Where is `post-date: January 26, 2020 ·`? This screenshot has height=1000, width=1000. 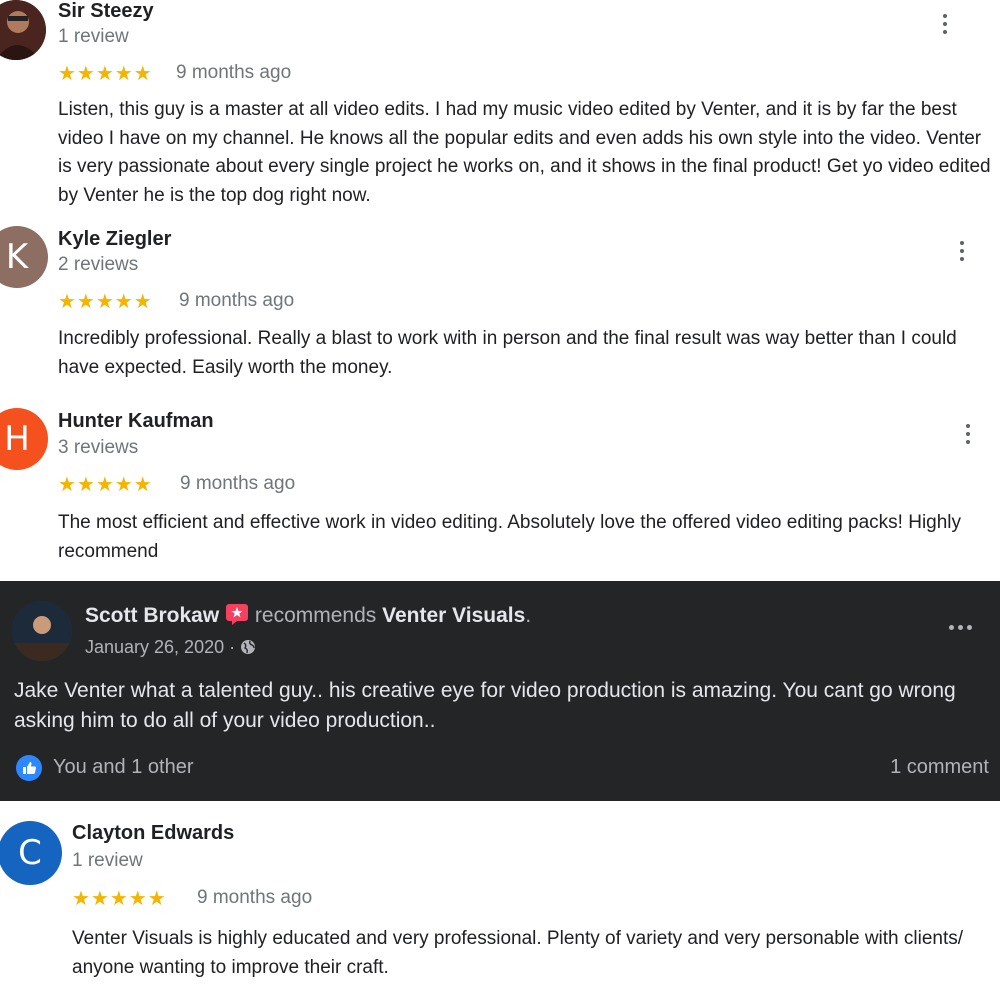
post-date: January 26, 2020 · is located at coordinates (170, 647).